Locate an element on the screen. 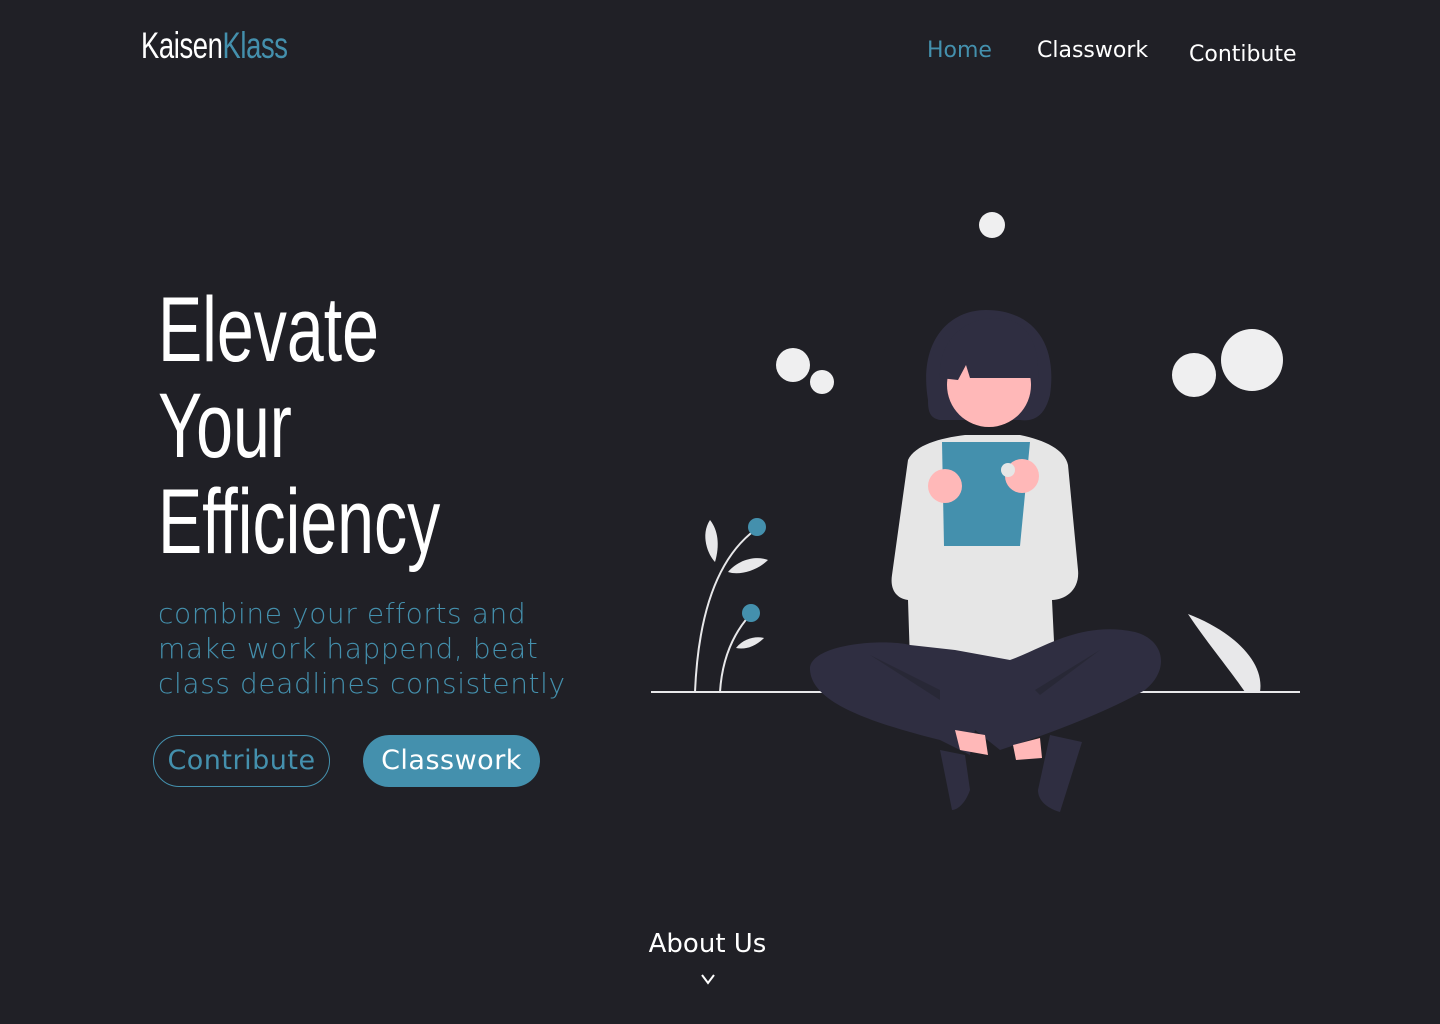 The width and height of the screenshot is (1440, 1024). hero-title-line: Your is located at coordinates (225, 426).